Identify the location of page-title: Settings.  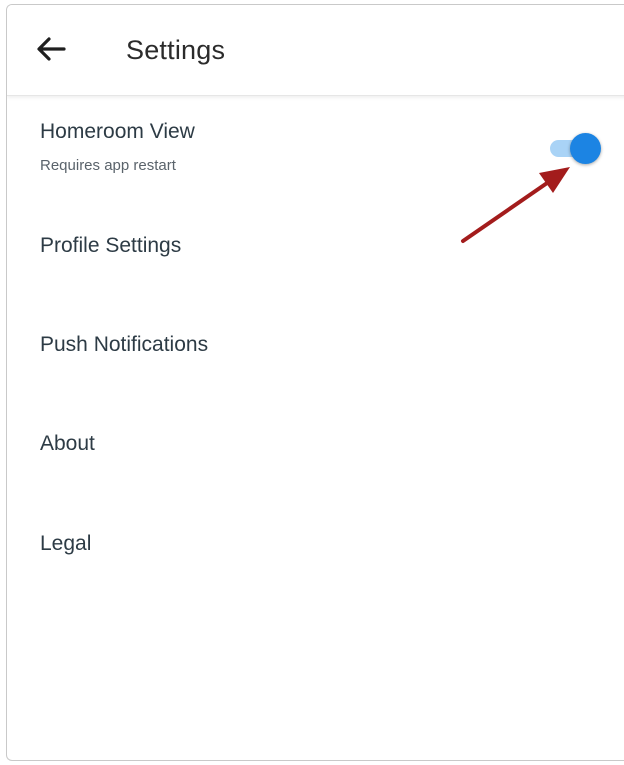
(176, 50).